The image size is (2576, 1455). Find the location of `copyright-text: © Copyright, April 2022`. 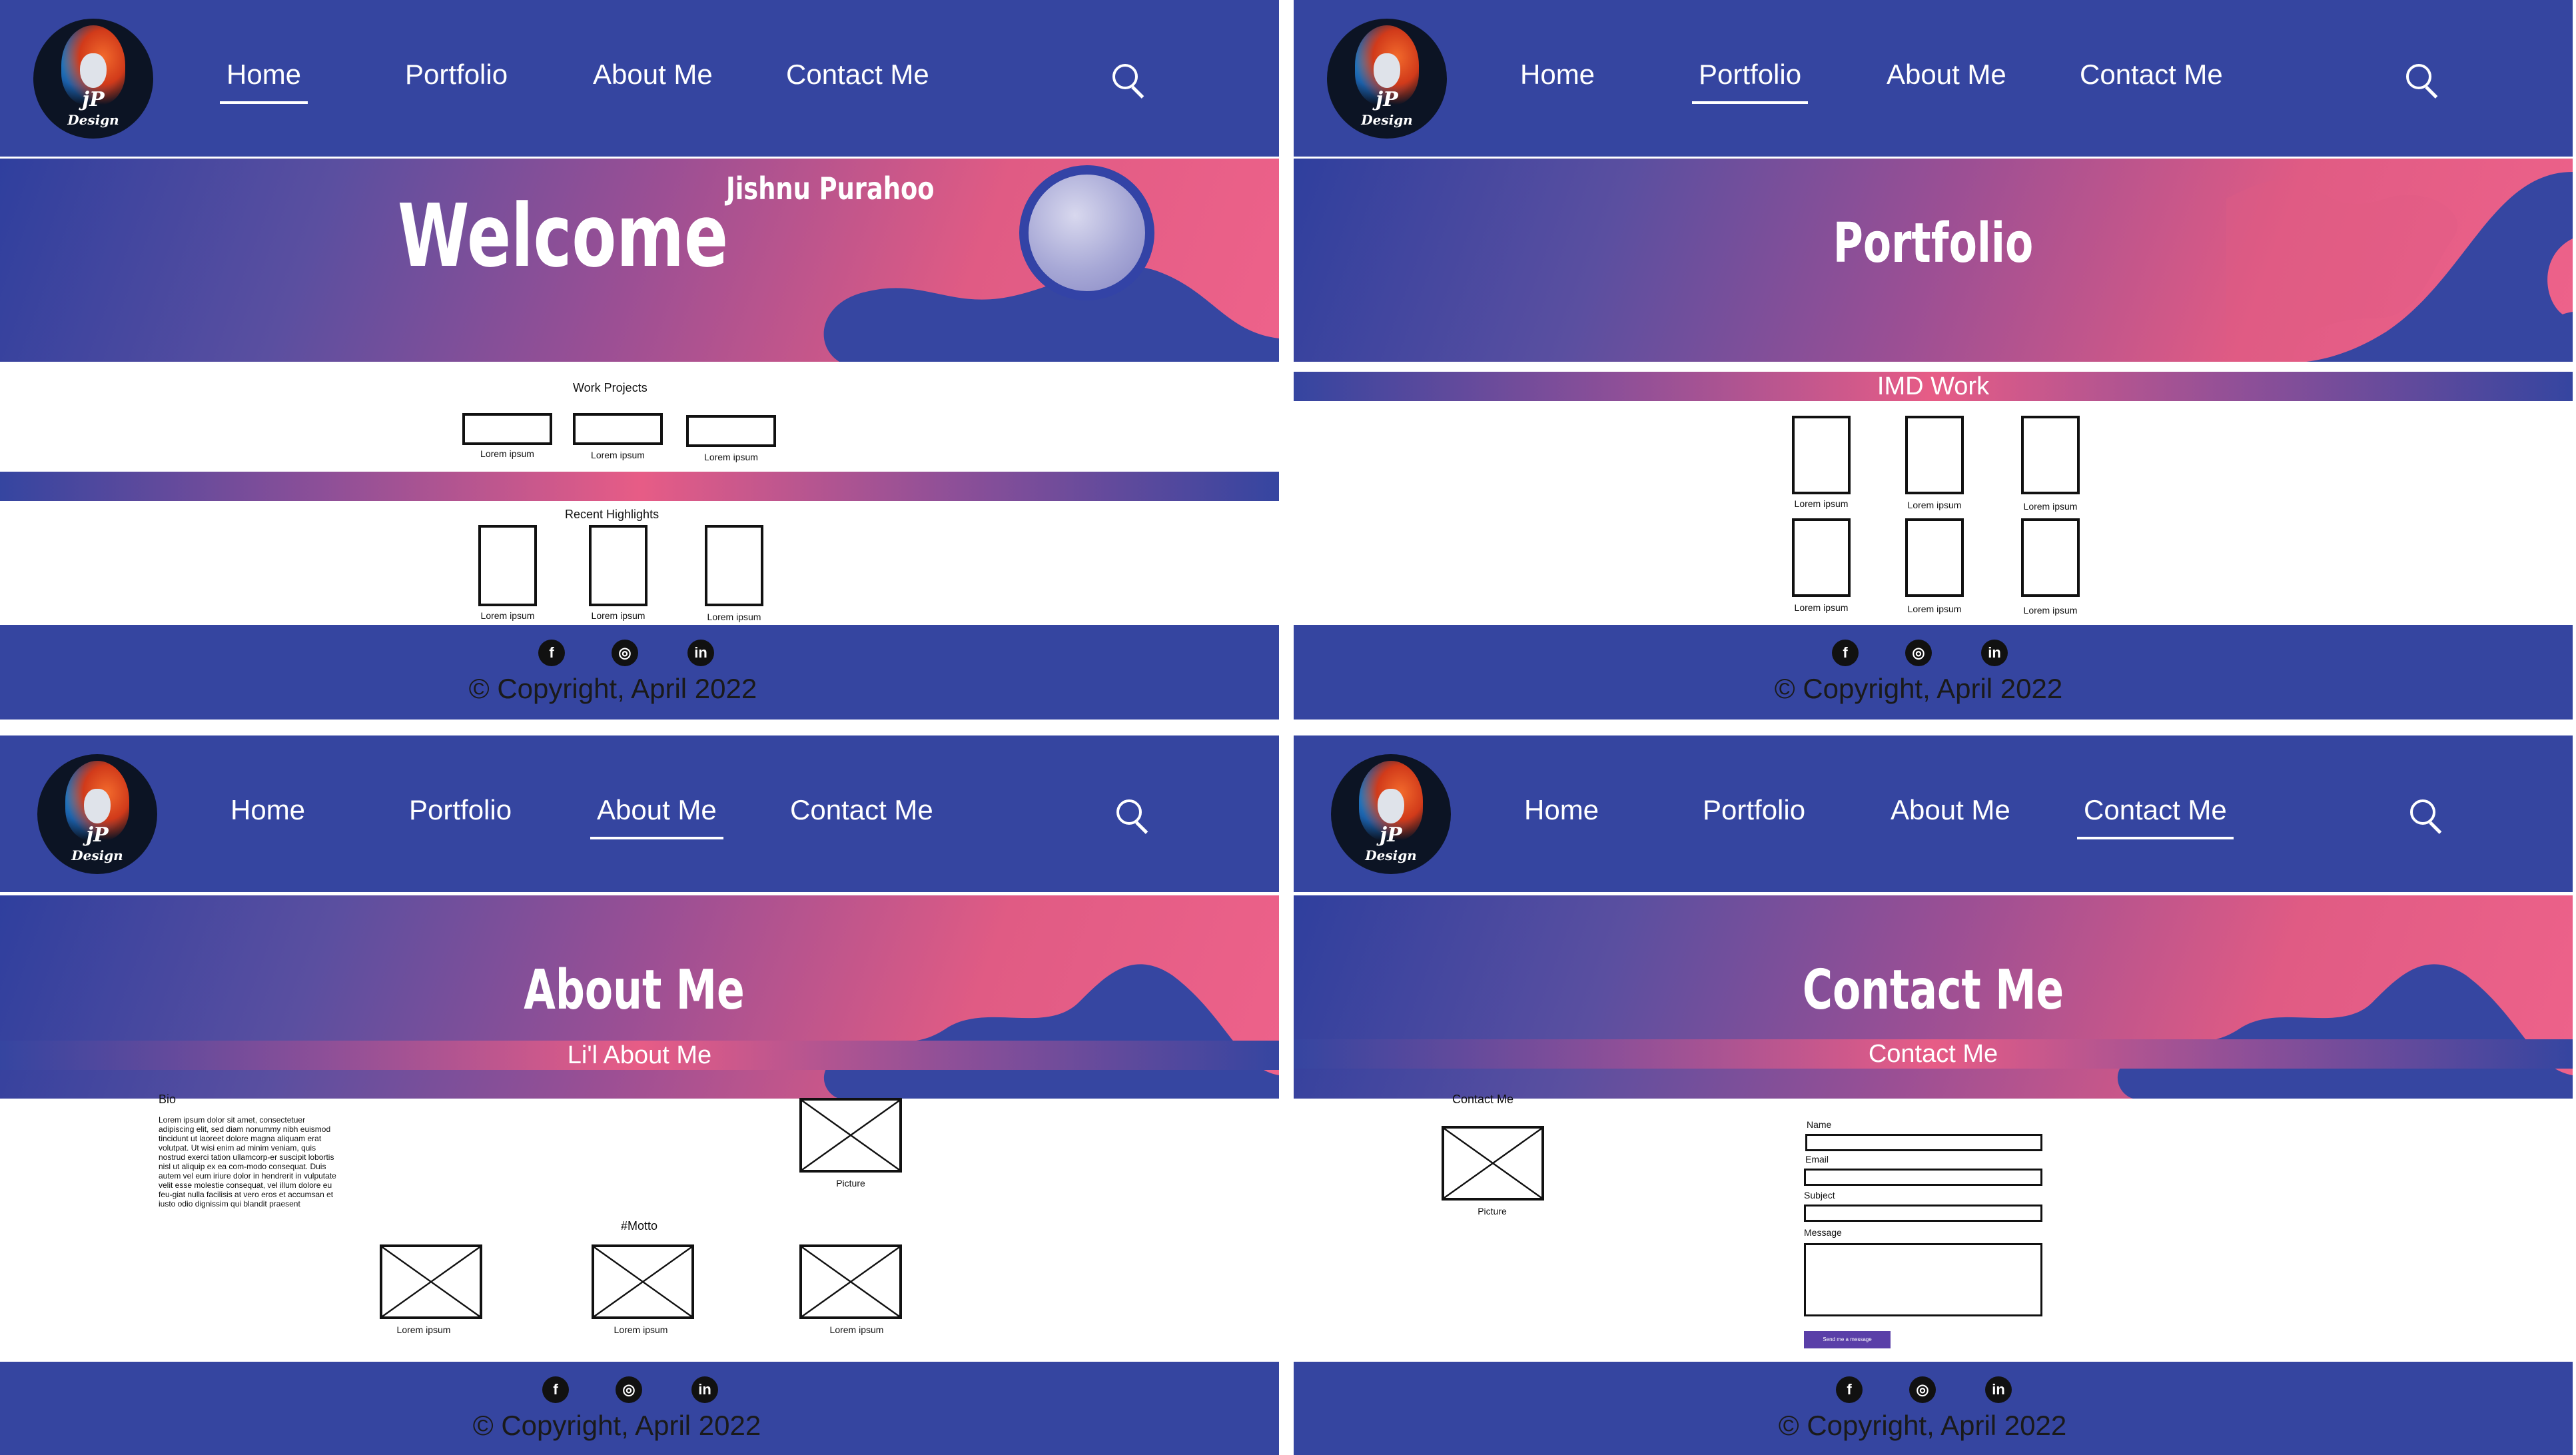

copyright-text: © Copyright, April 2022 is located at coordinates (1919, 688).